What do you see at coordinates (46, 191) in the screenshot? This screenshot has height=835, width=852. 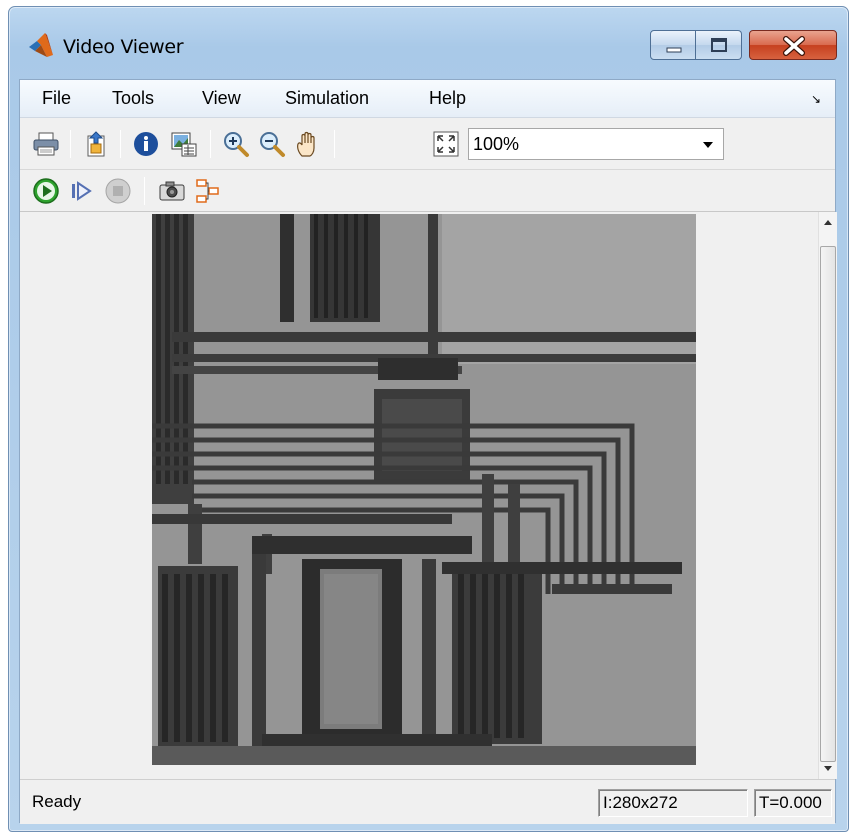 I see `play-icon` at bounding box center [46, 191].